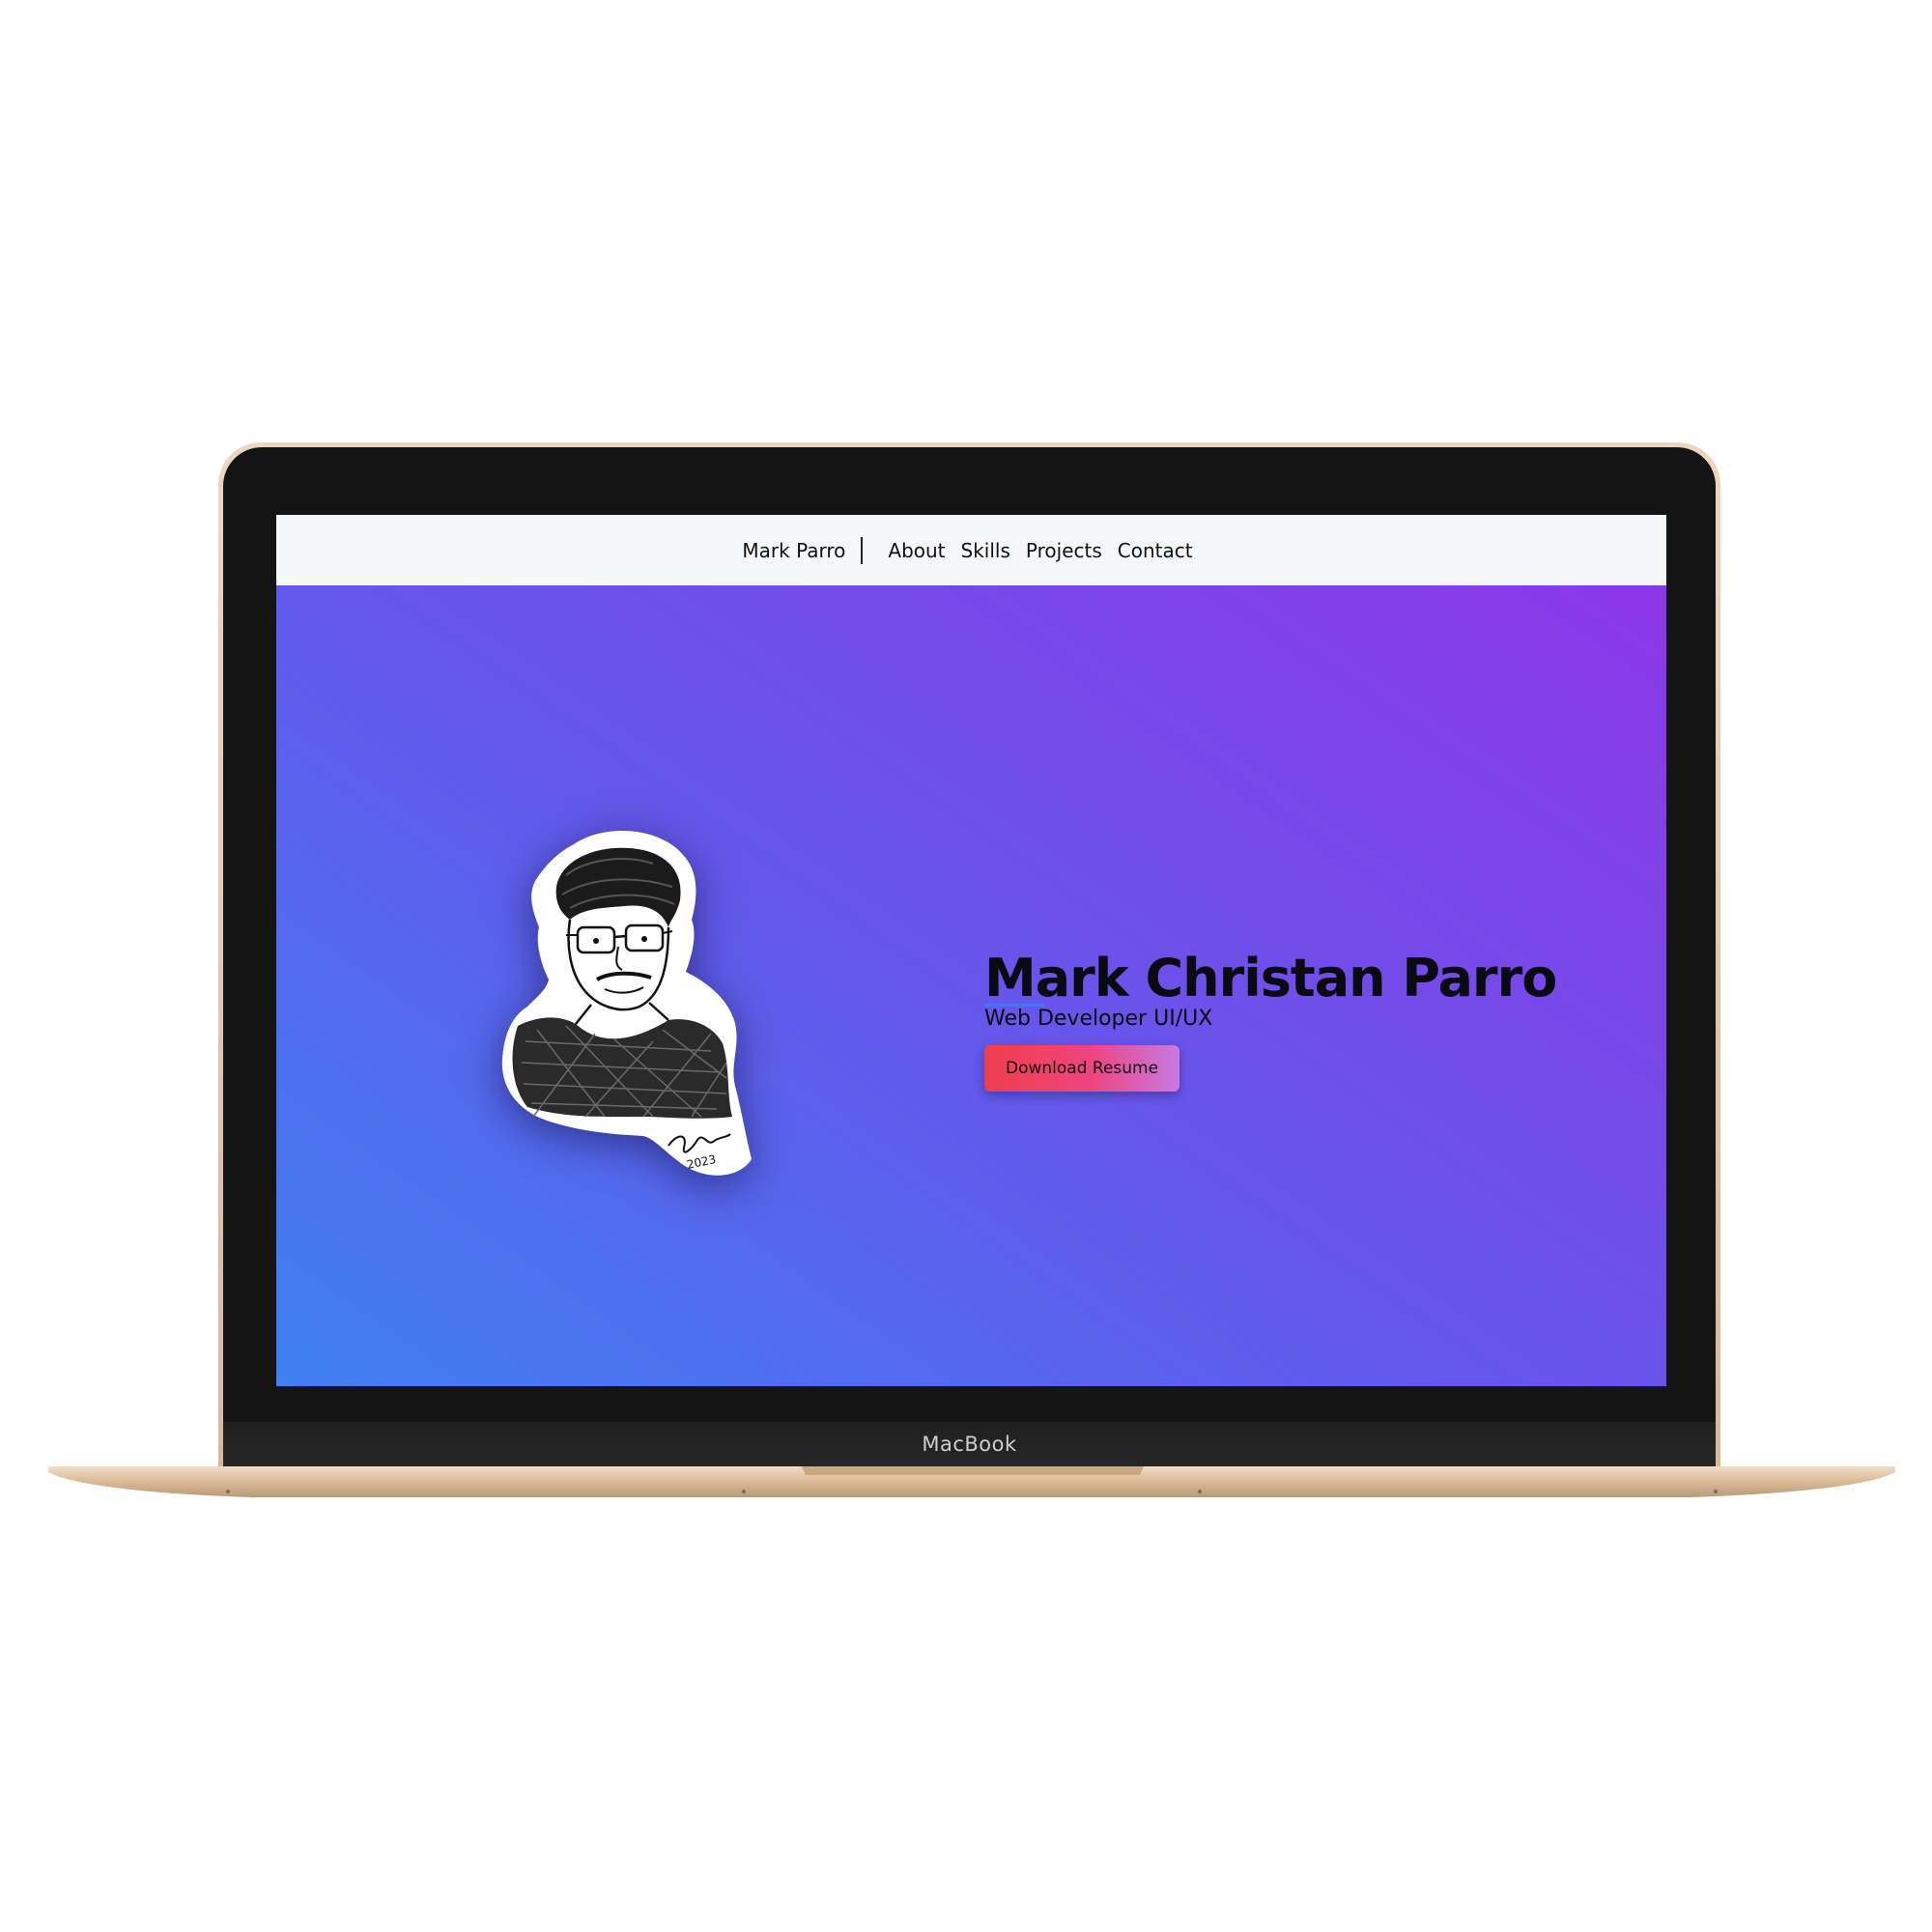 The height and width of the screenshot is (1932, 1932). What do you see at coordinates (1155, 550) in the screenshot?
I see `nav-link-contact: Contact` at bounding box center [1155, 550].